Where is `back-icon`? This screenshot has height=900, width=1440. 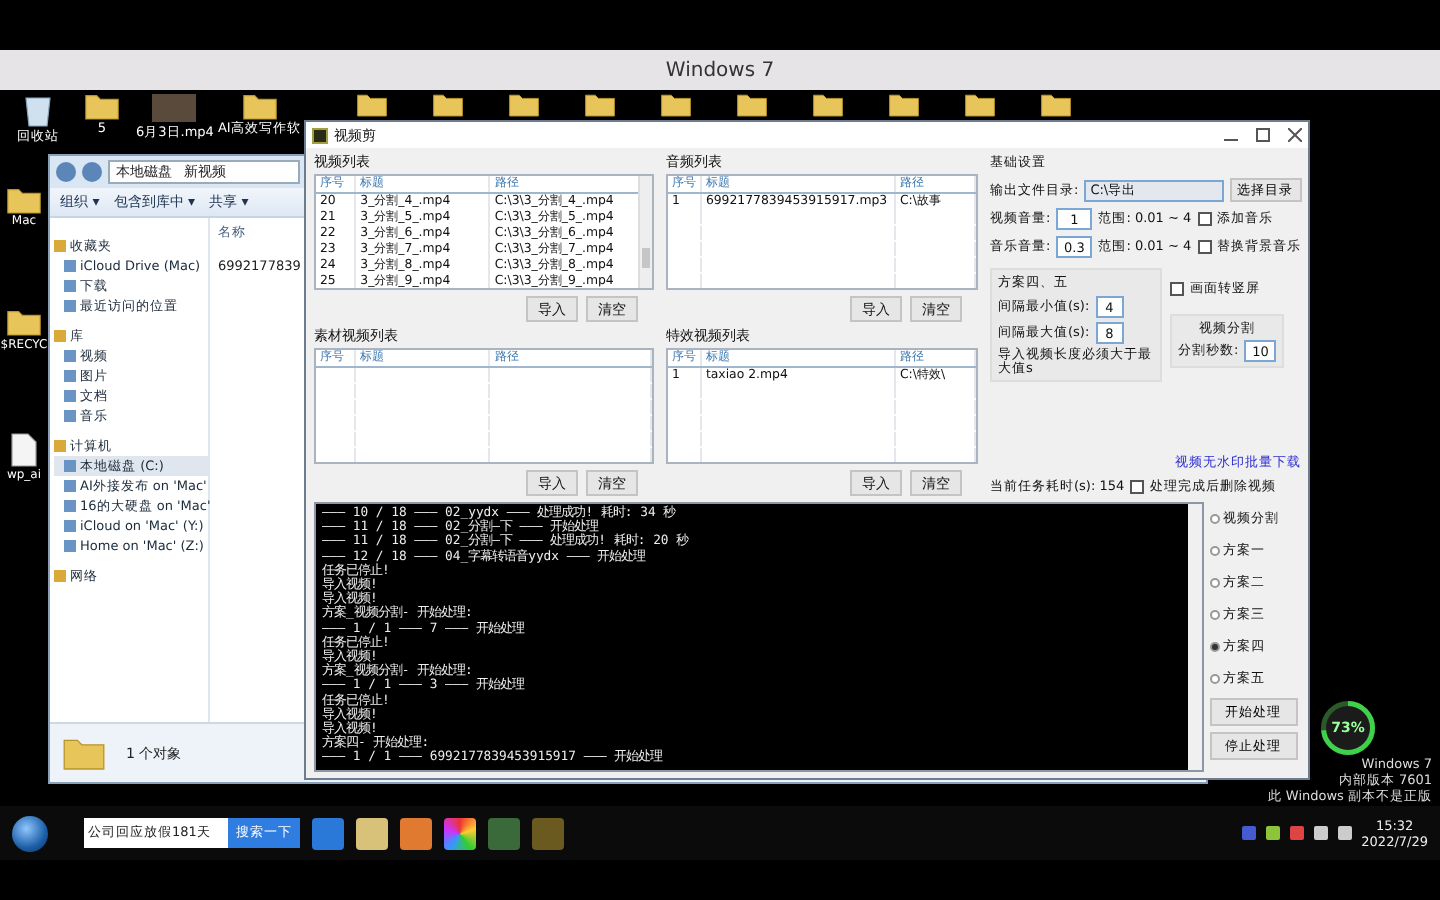 back-icon is located at coordinates (66, 172).